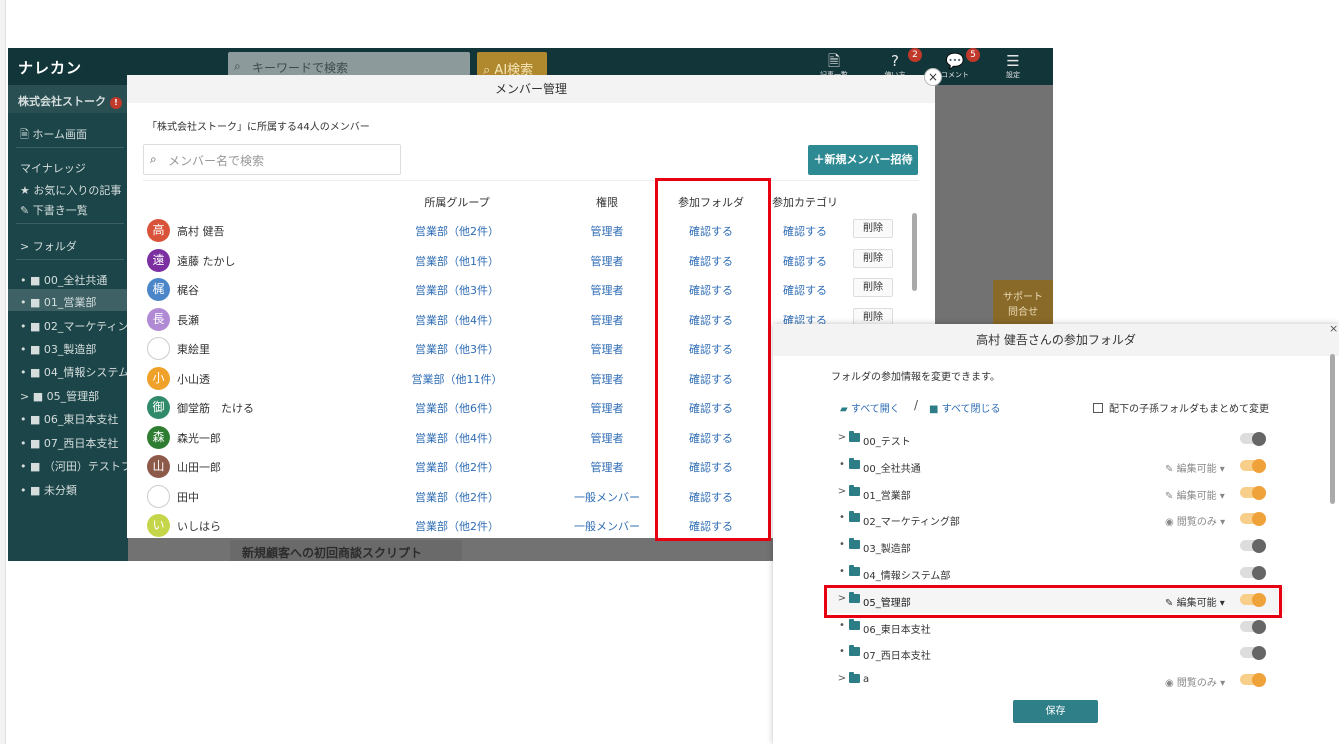 Image resolution: width=1339 pixels, height=744 pixels. What do you see at coordinates (158, 407) in the screenshot?
I see `avatar: 御` at bounding box center [158, 407].